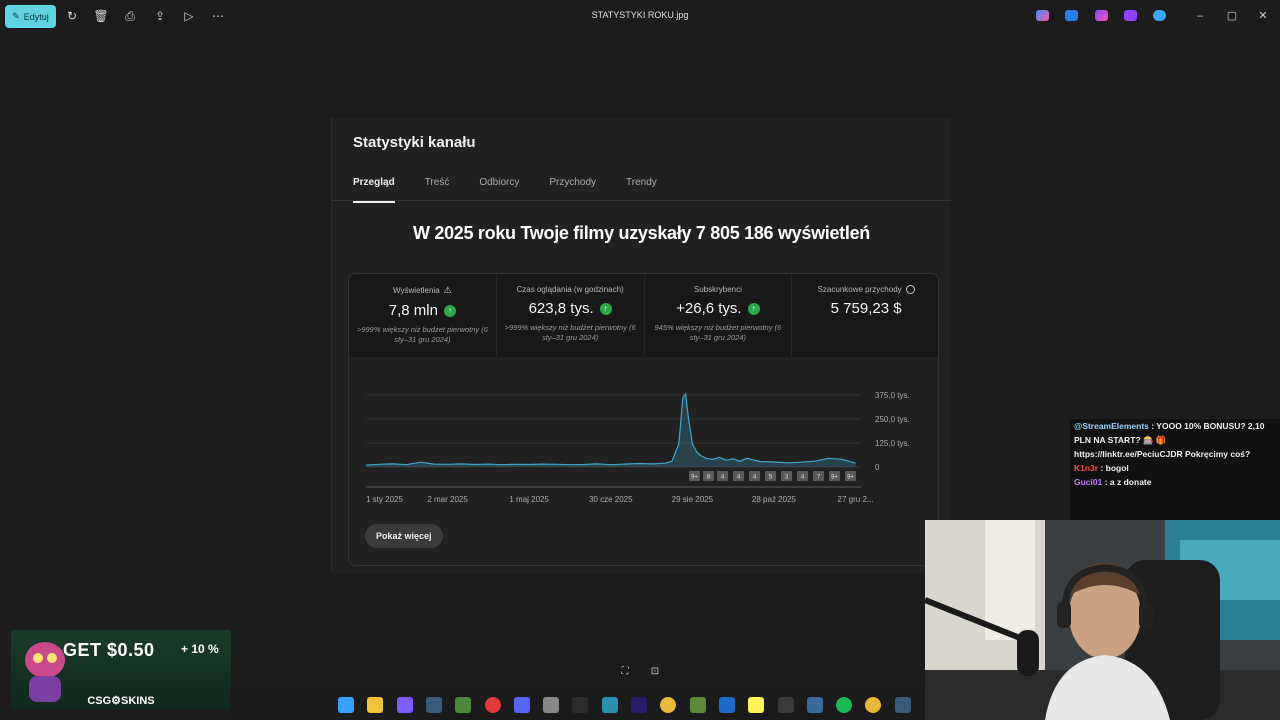 The width and height of the screenshot is (1280, 720). Describe the element at coordinates (200, 649) in the screenshot. I see `ad-bonus: + 10 %` at that location.